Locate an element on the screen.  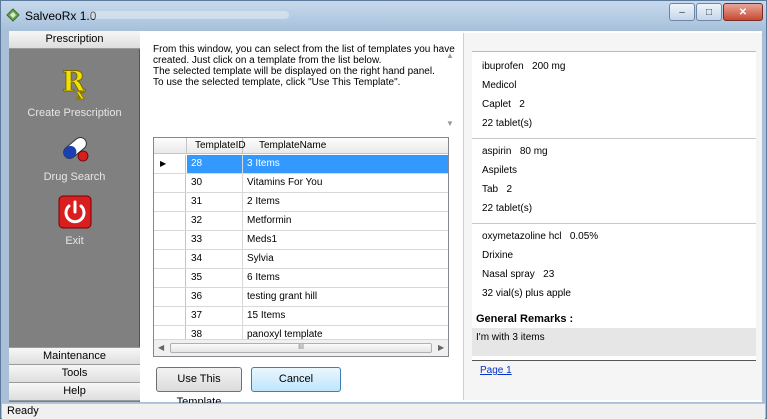
template-name-cell: Sylvia is located at coordinates (345, 259).